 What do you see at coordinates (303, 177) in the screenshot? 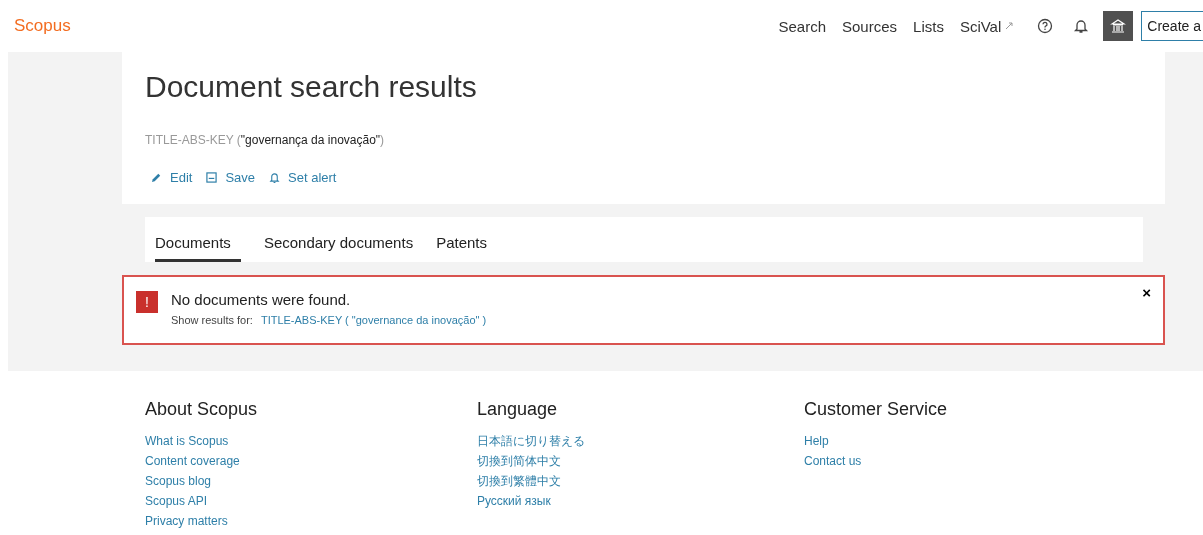
I see `alert-link: Set alert` at bounding box center [303, 177].